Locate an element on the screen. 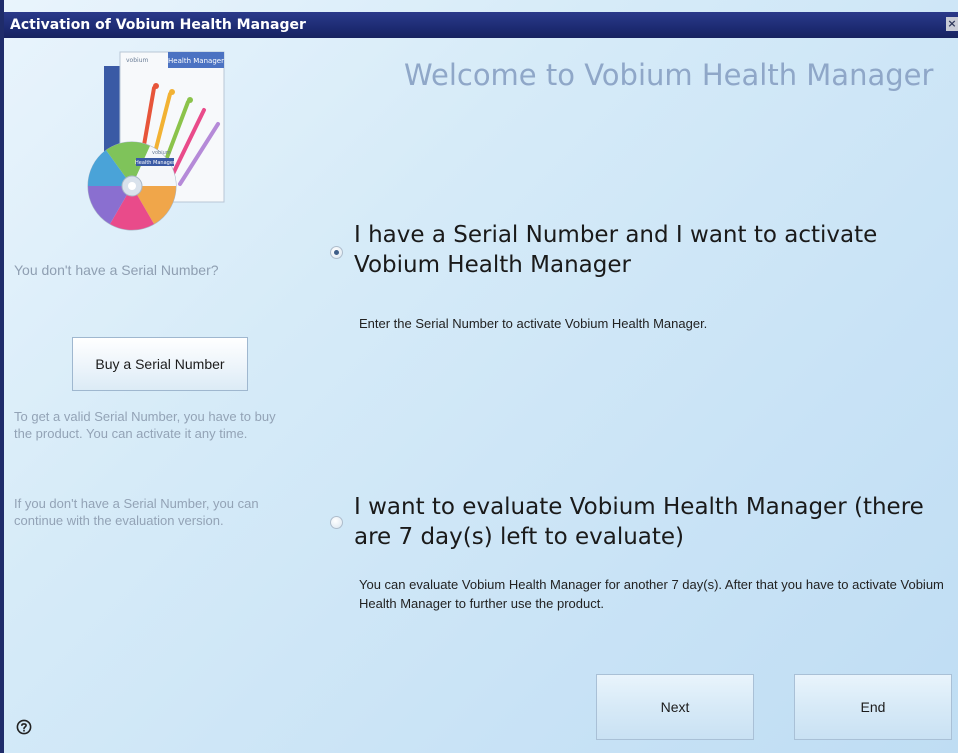 This screenshot has width=958, height=753. end-button: End is located at coordinates (873, 707).